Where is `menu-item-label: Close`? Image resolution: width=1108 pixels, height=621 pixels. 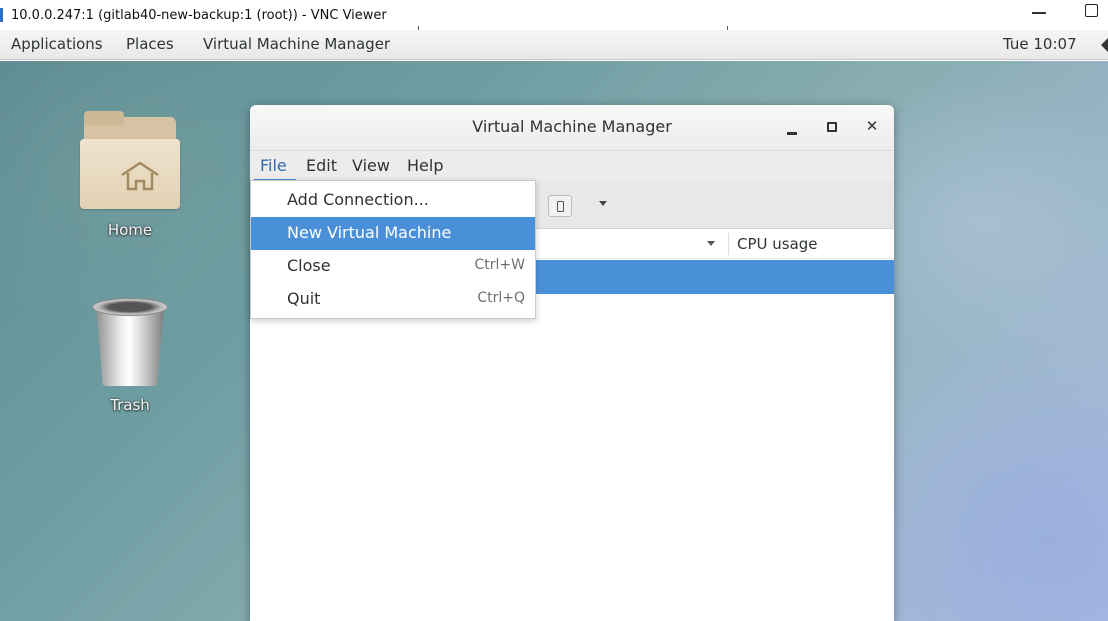 menu-item-label: Close is located at coordinates (309, 265).